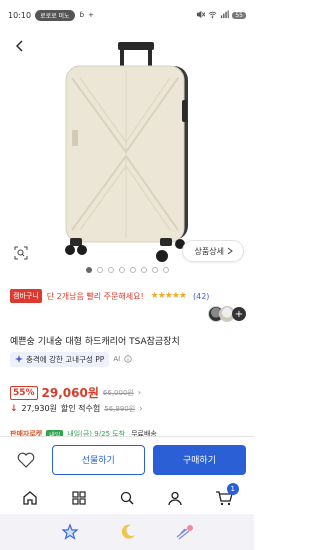 The height and width of the screenshot is (550, 320). I want to click on status-time: 10:10, so click(20, 15).